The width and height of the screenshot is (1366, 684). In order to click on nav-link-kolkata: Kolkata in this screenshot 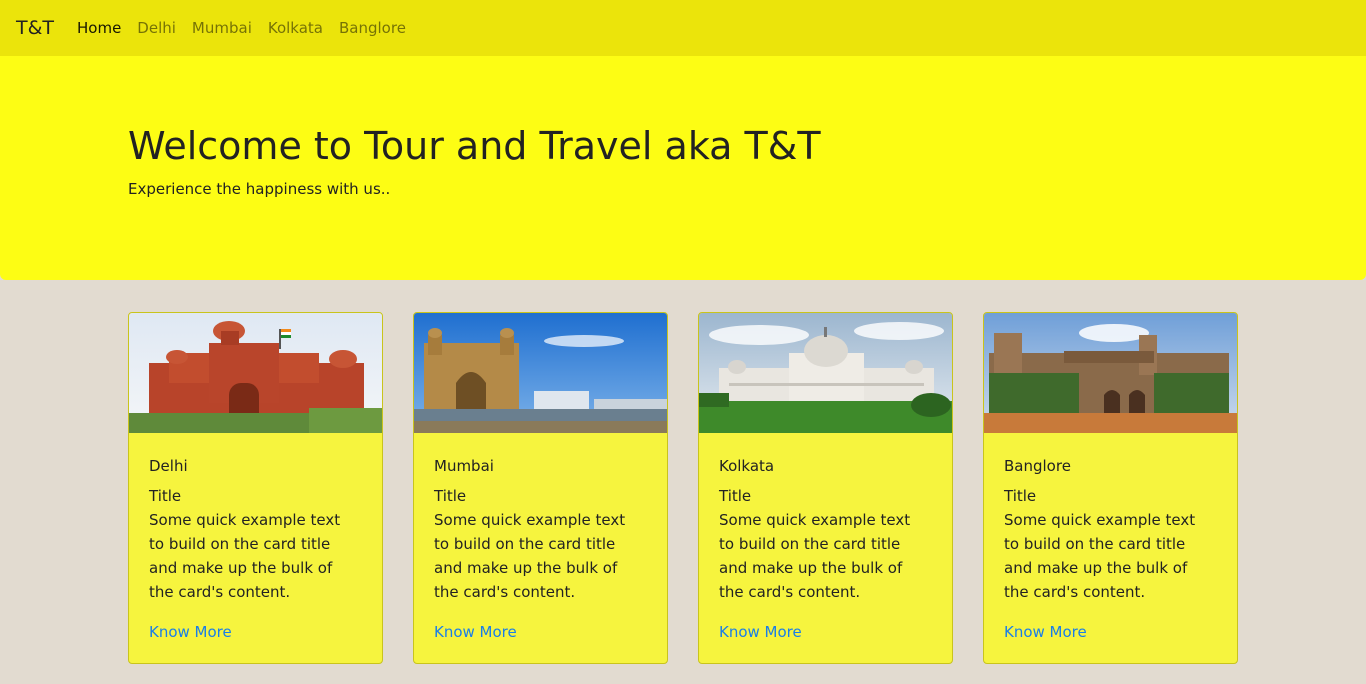, I will do `click(295, 28)`.